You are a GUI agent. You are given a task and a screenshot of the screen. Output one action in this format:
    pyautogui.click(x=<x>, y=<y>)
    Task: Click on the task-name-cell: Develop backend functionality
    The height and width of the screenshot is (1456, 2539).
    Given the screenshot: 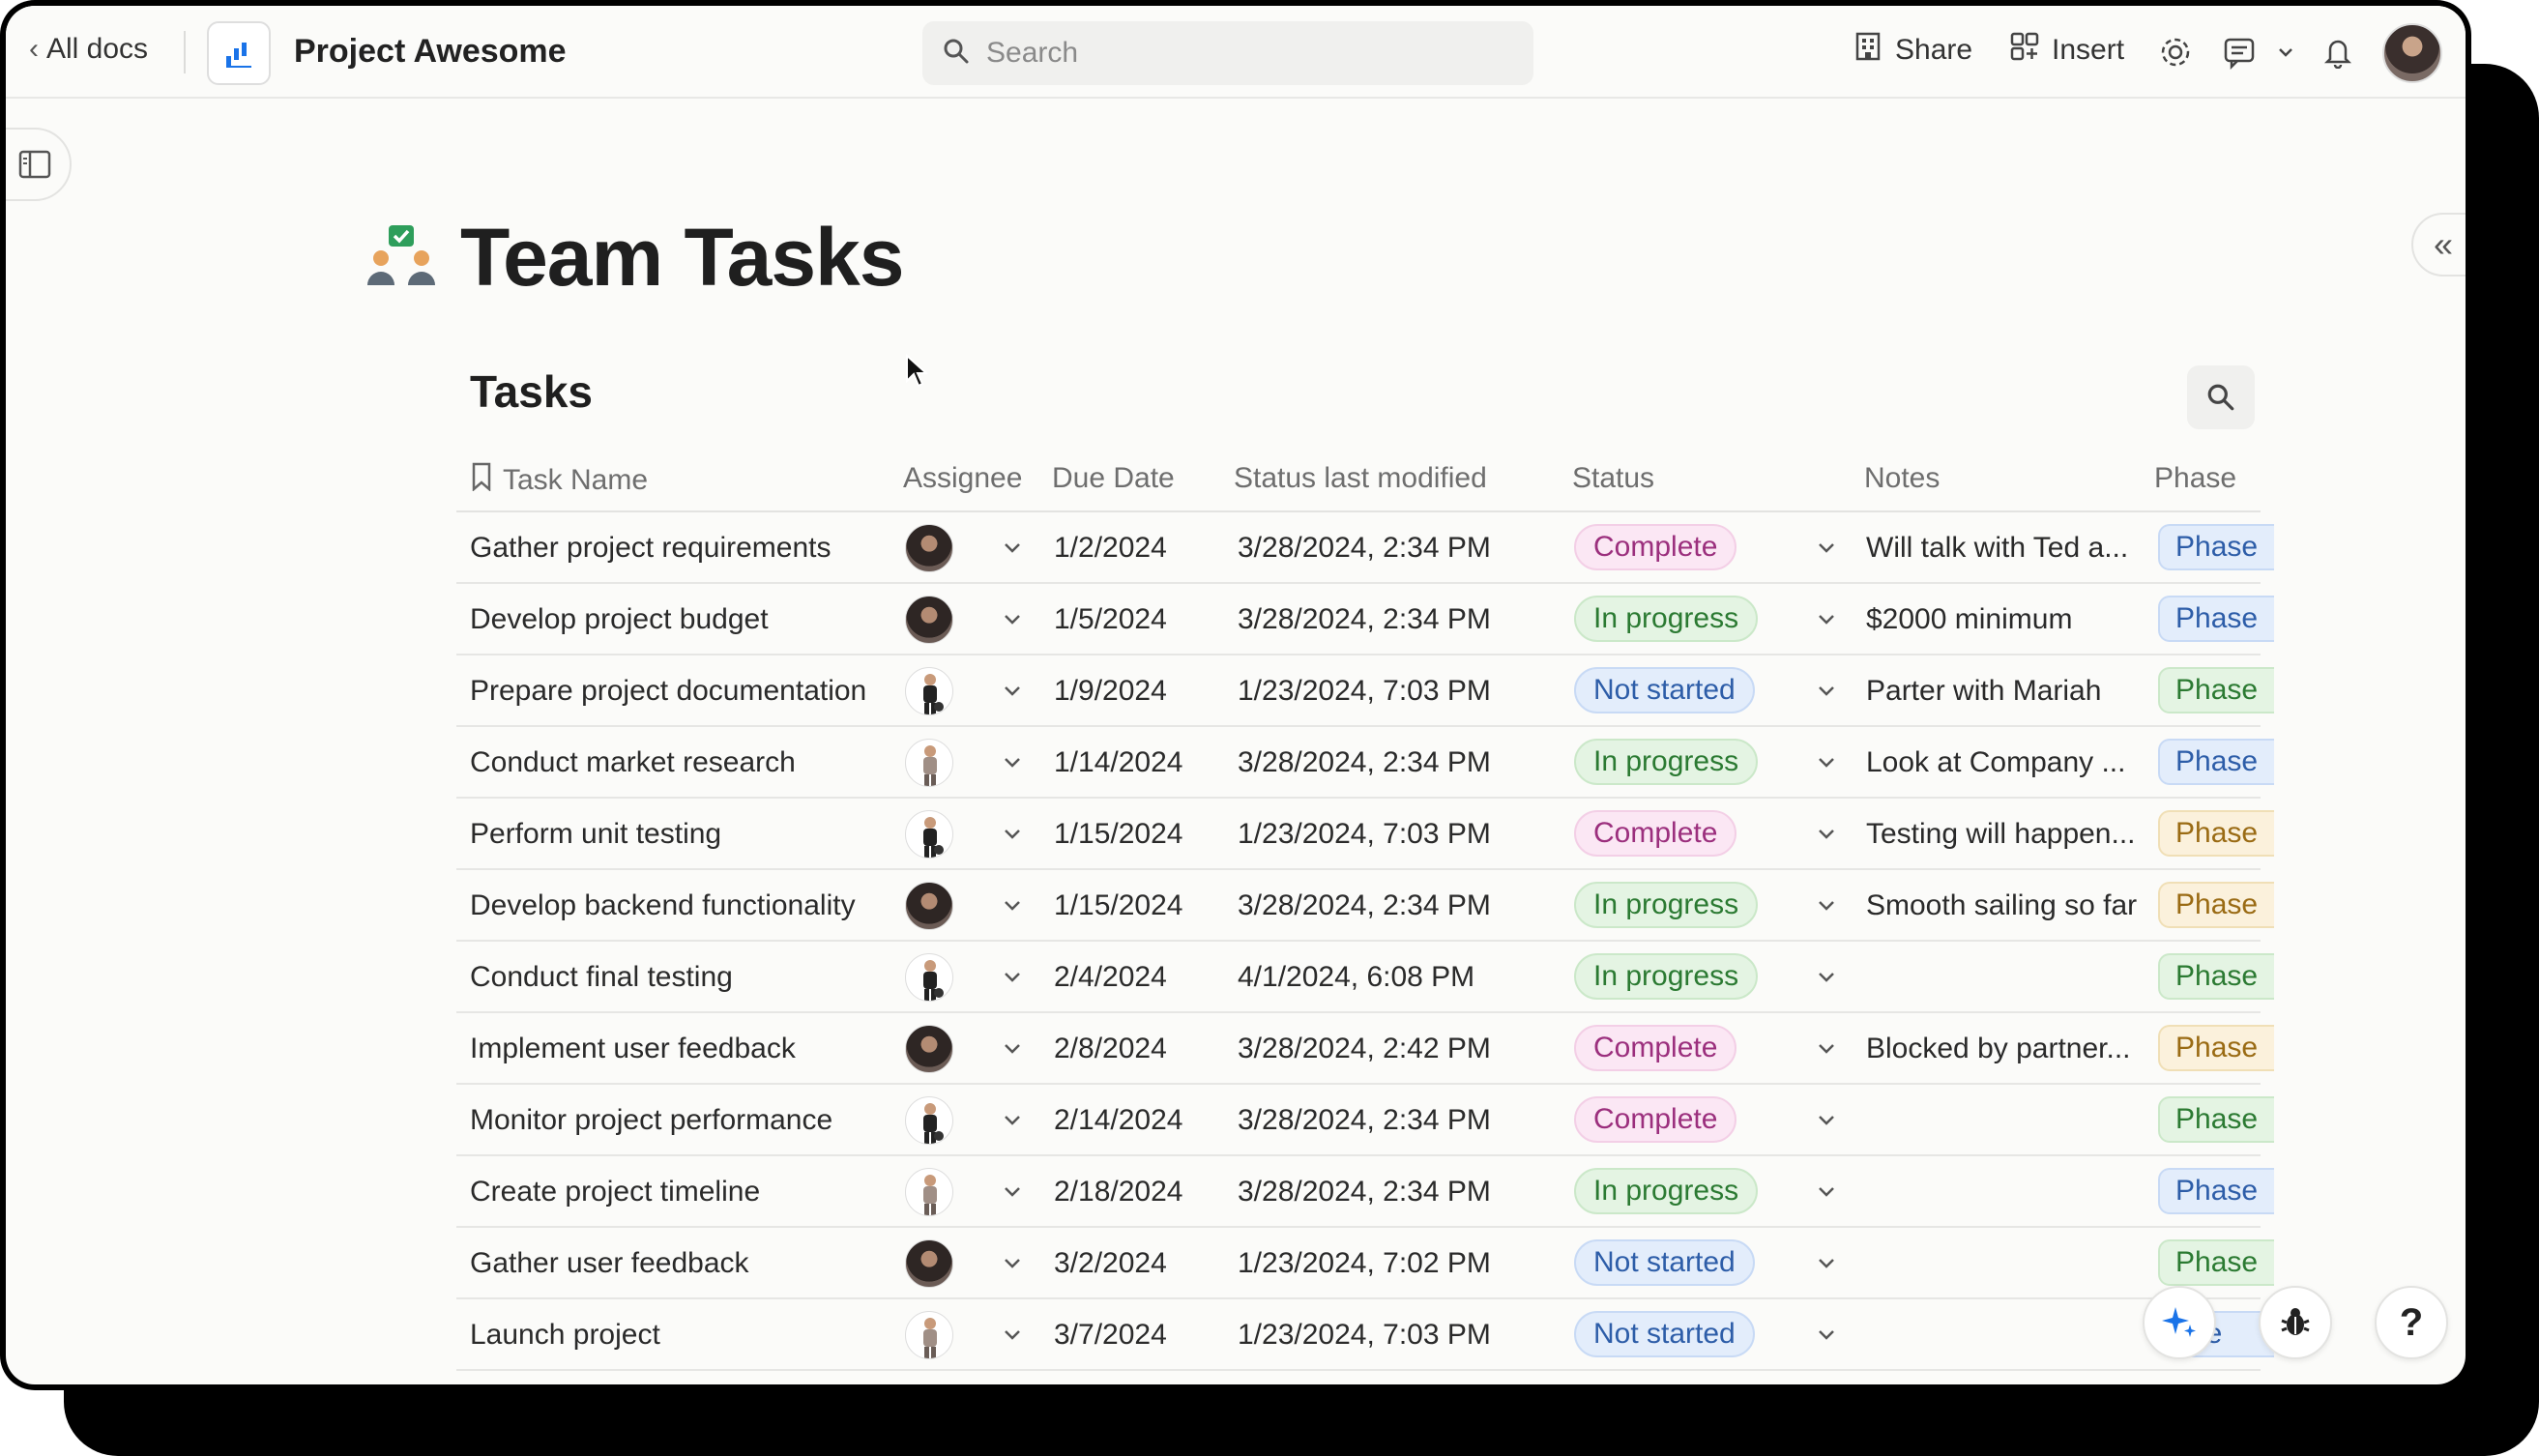 What is the action you would take?
    pyautogui.click(x=663, y=906)
    